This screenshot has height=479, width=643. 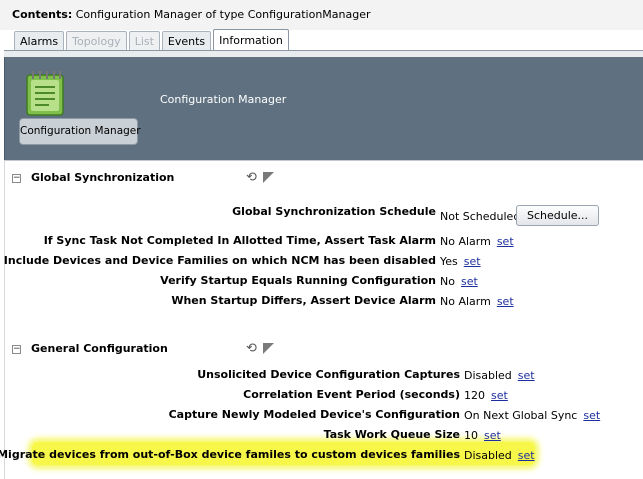 I want to click on correlation-period-row: Correlation Event Period (seconds), so click(x=230, y=396).